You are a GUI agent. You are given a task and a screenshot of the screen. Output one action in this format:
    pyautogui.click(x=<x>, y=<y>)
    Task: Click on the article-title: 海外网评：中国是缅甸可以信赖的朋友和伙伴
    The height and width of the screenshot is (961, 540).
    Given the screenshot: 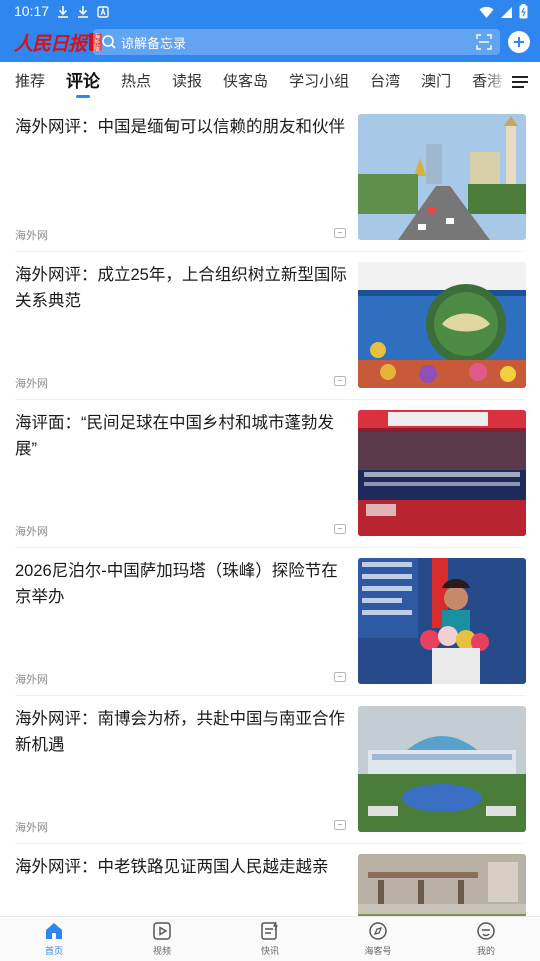 What is the action you would take?
    pyautogui.click(x=182, y=127)
    